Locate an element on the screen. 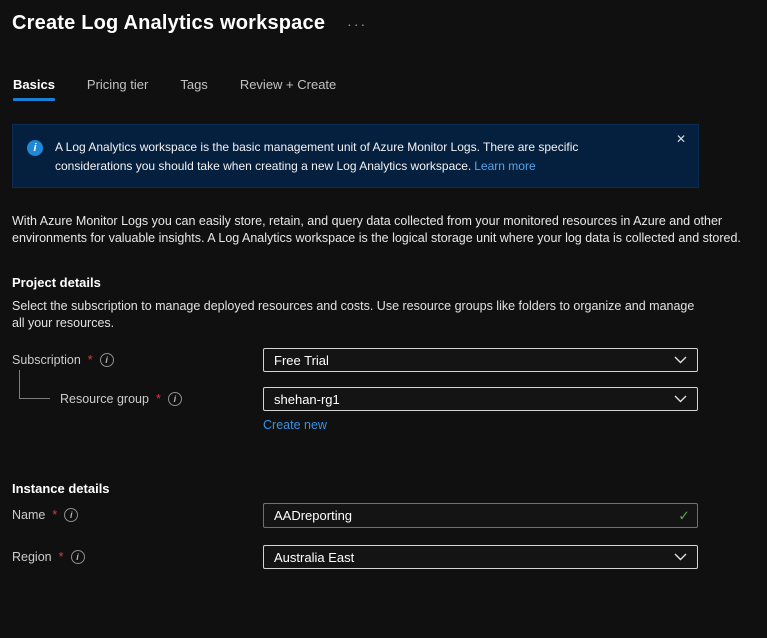 The height and width of the screenshot is (638, 767). subscription-field: Free Trial is located at coordinates (480, 360).